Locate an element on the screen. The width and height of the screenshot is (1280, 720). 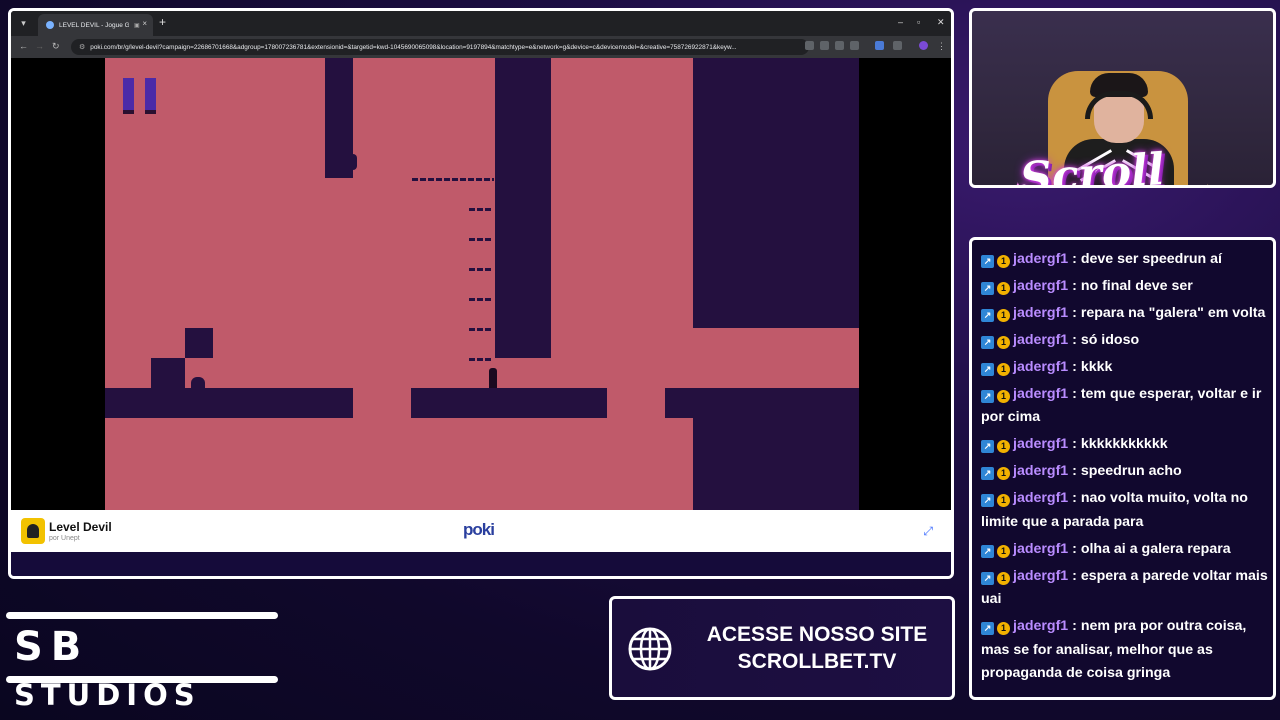
media-playing-icon: ▣ is located at coordinates (137, 25).